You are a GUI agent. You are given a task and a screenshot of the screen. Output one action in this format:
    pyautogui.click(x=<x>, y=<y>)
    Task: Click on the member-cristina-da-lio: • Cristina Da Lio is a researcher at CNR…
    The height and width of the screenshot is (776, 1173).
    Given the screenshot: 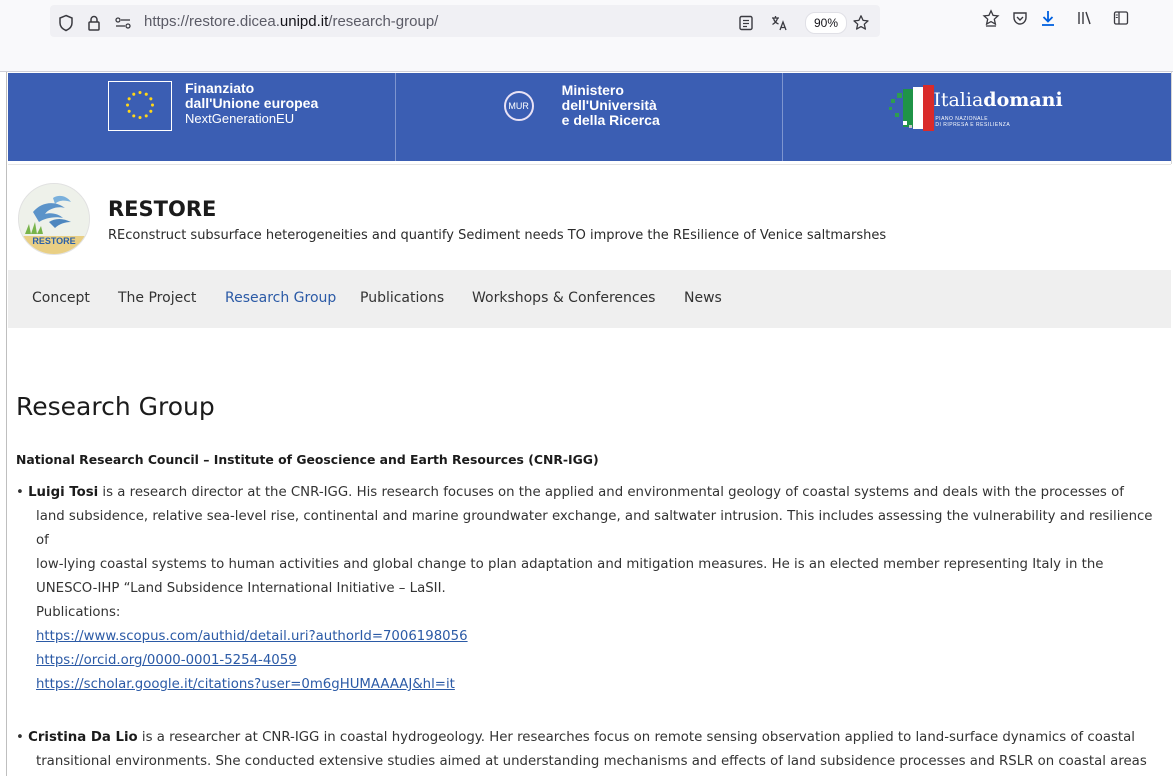 What is the action you would take?
    pyautogui.click(x=586, y=750)
    